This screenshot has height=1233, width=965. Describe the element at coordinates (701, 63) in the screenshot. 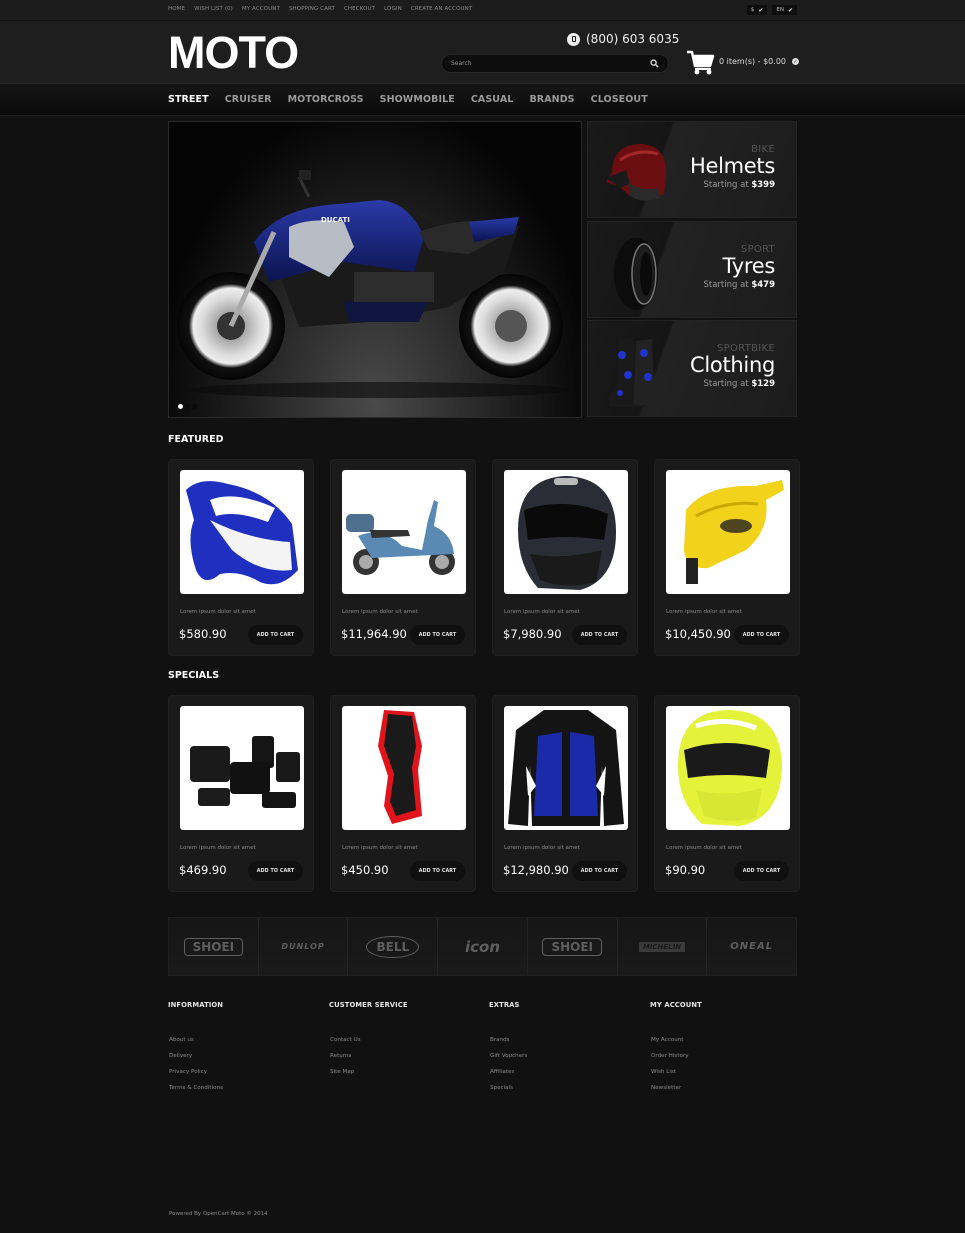

I see `cart-icon` at that location.